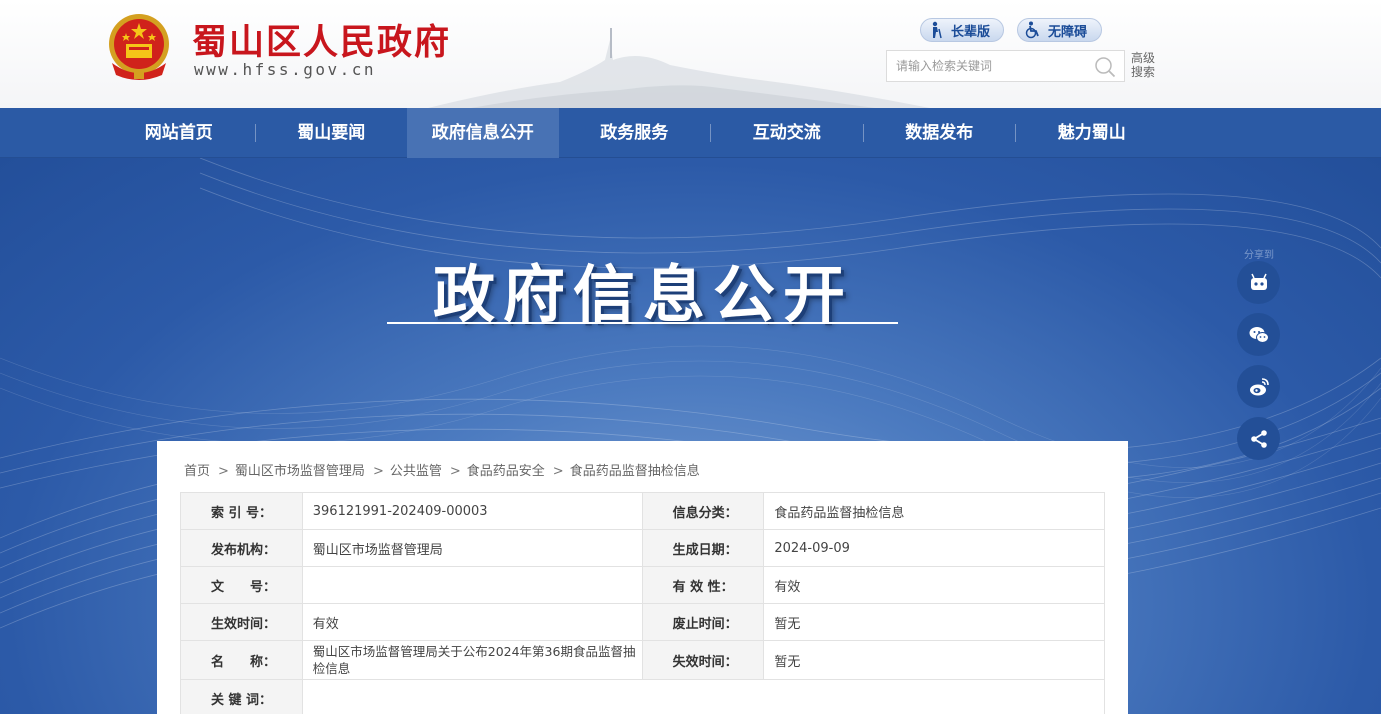 The height and width of the screenshot is (714, 1381). What do you see at coordinates (483, 133) in the screenshot?
I see `nav-item-gov-info: 政府信息公开` at bounding box center [483, 133].